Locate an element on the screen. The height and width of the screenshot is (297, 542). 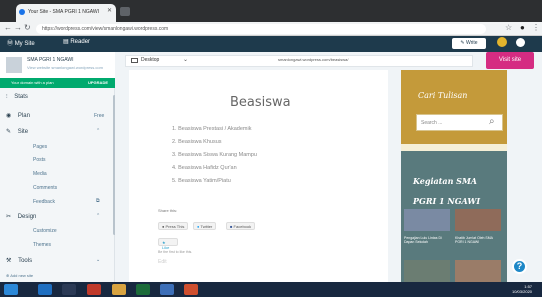
avatar is located at coordinates (520, 42).